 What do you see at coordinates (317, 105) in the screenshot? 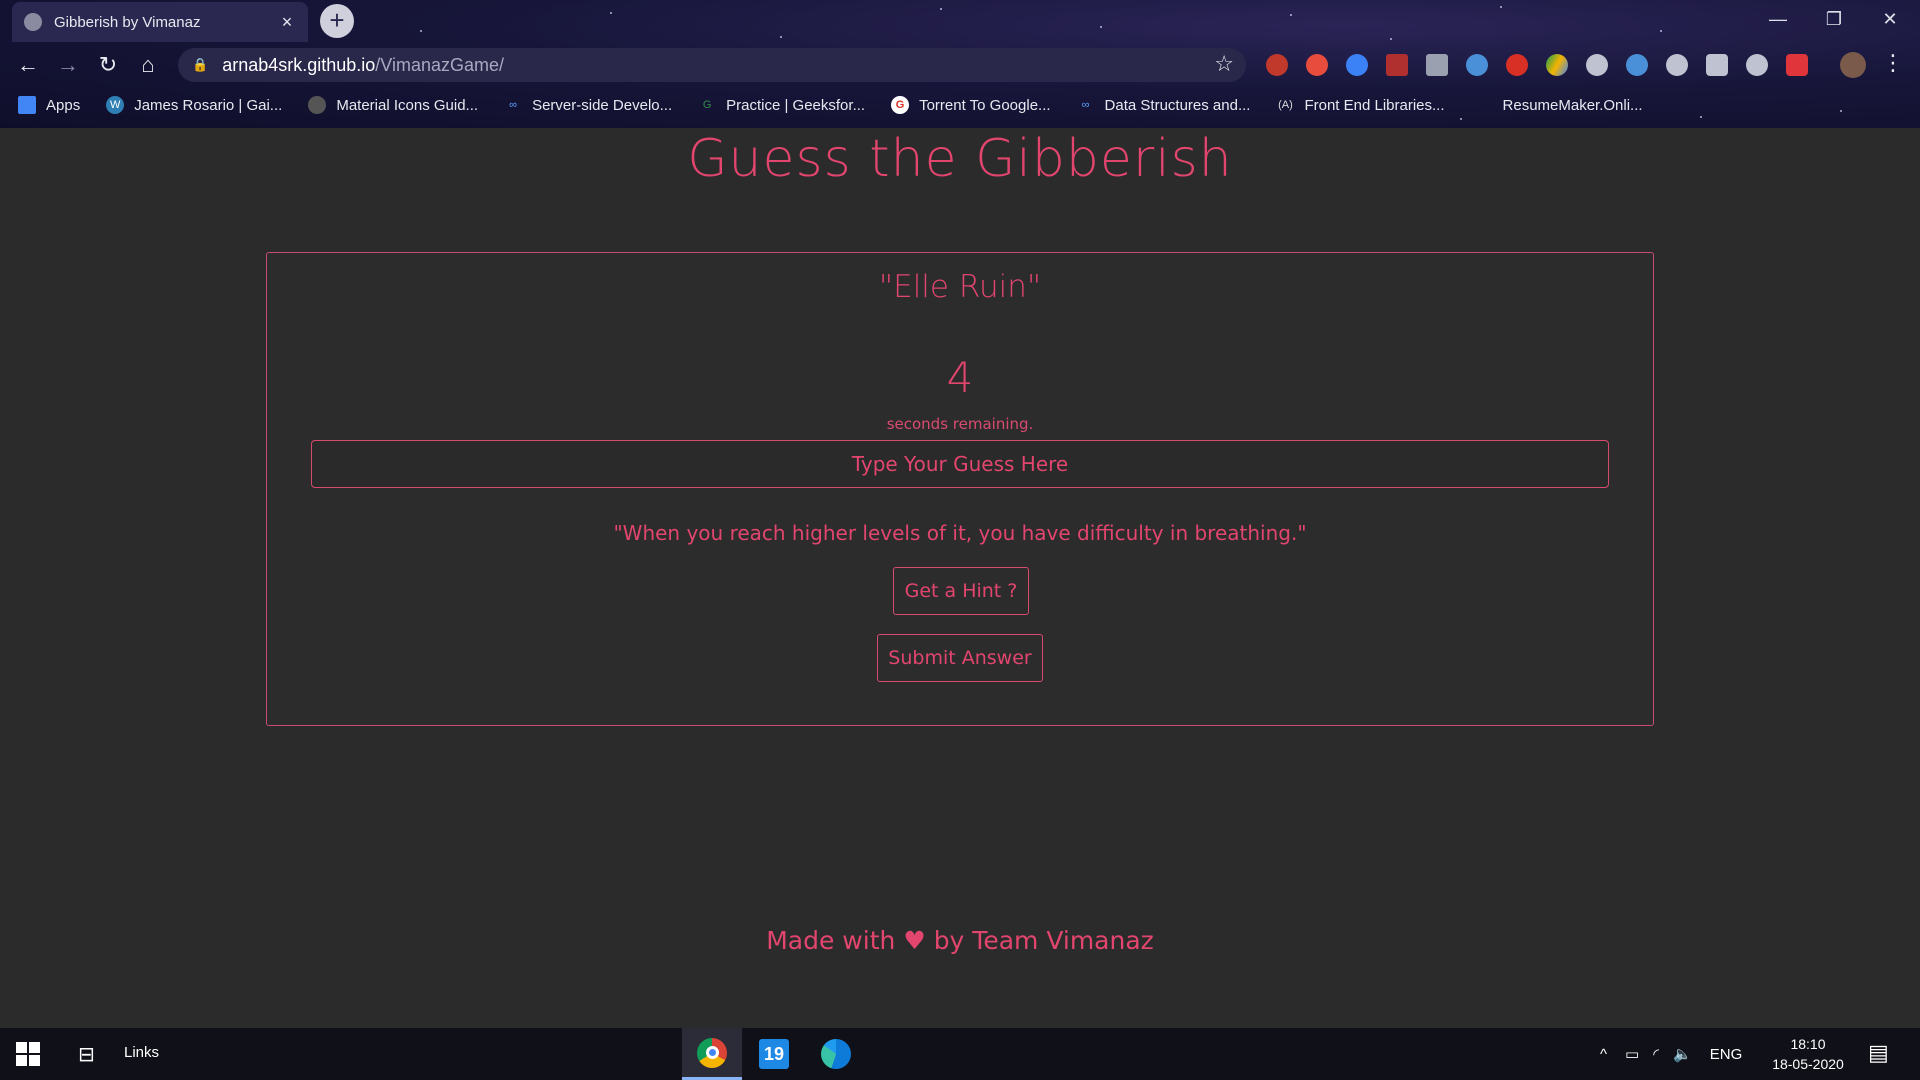
I see `material-icon` at bounding box center [317, 105].